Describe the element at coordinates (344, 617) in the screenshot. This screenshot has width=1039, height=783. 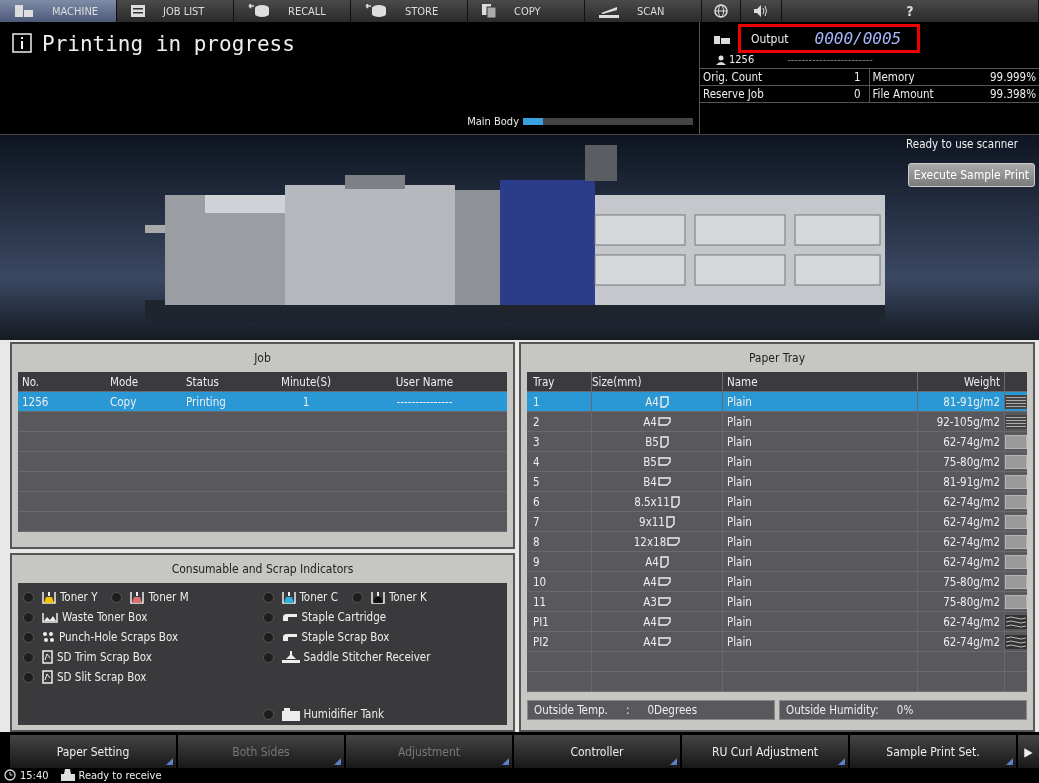
I see `indicator-label: Staple Cartridge` at that location.